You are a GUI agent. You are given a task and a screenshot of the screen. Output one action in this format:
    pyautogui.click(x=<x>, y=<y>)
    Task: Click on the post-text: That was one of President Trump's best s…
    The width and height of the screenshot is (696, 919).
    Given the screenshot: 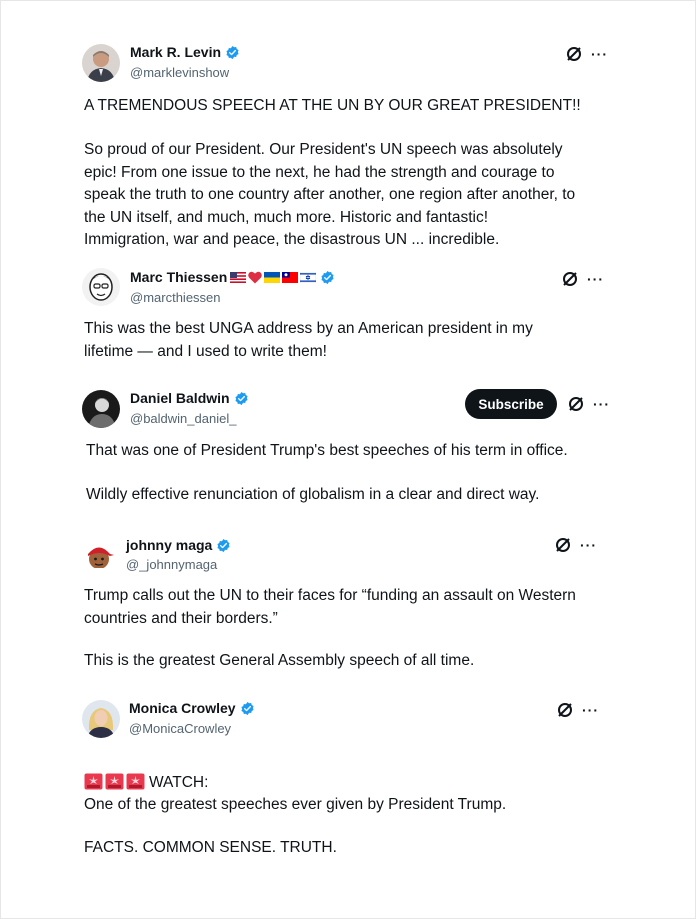 What is the action you would take?
    pyautogui.click(x=327, y=450)
    